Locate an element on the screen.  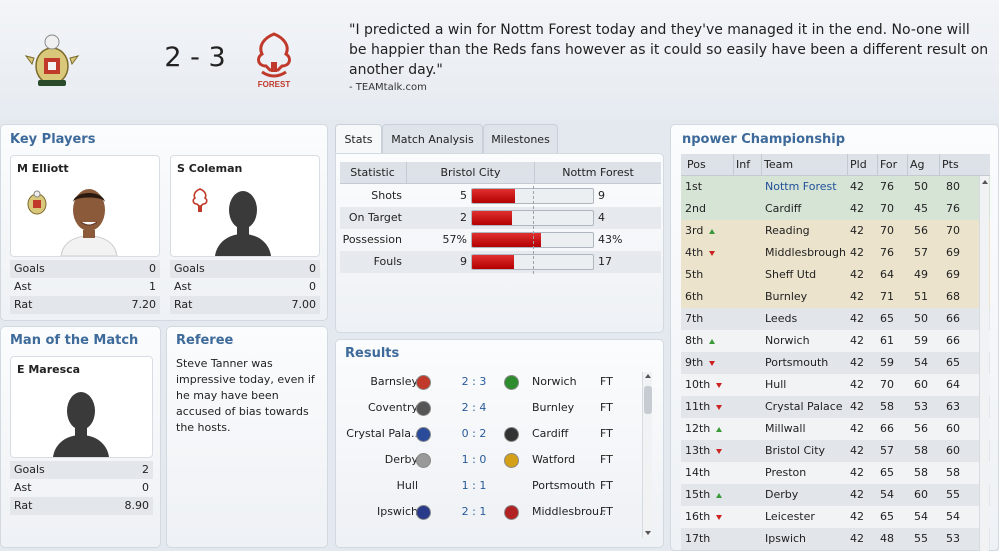
key-players-title: Key Players is located at coordinates (53, 139).